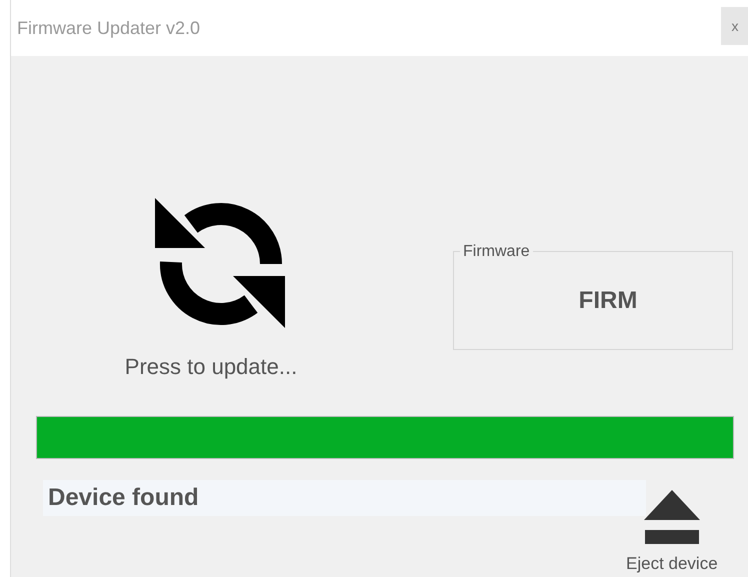 The image size is (748, 577). I want to click on close-button: x, so click(734, 26).